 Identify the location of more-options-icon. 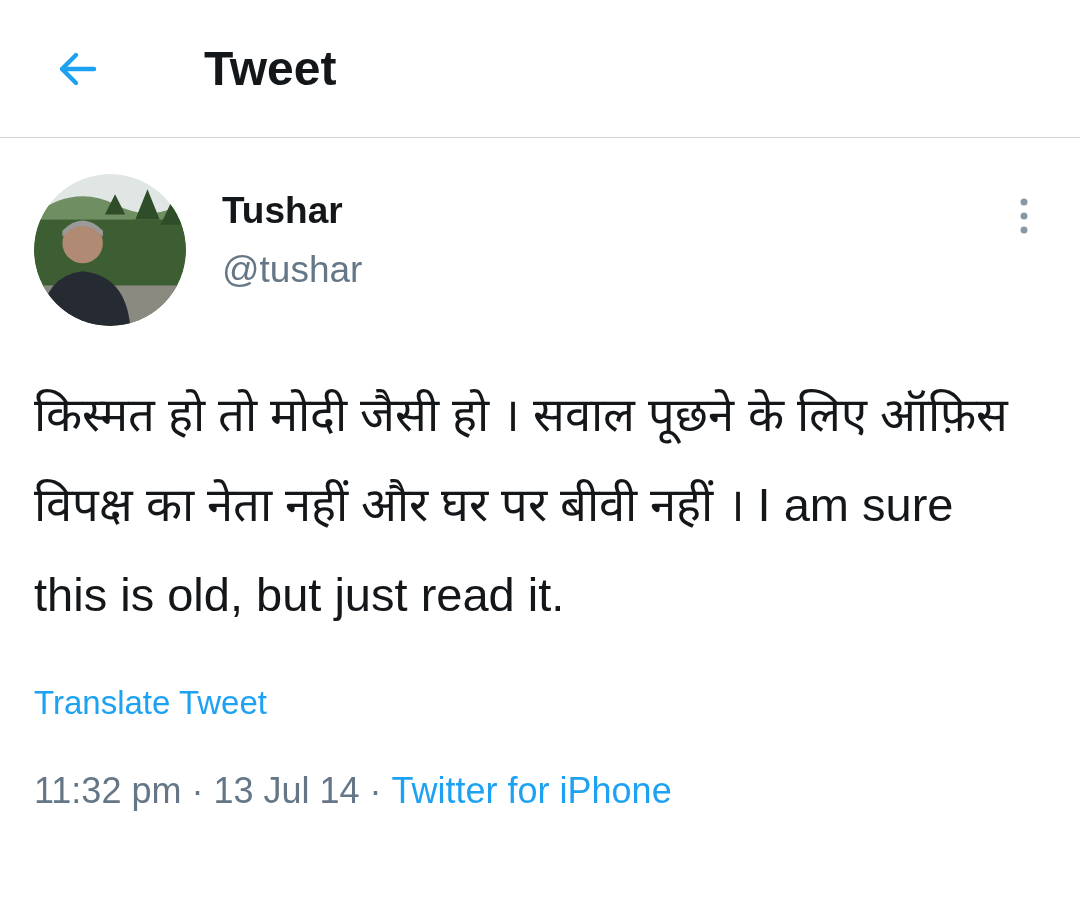
(1024, 216).